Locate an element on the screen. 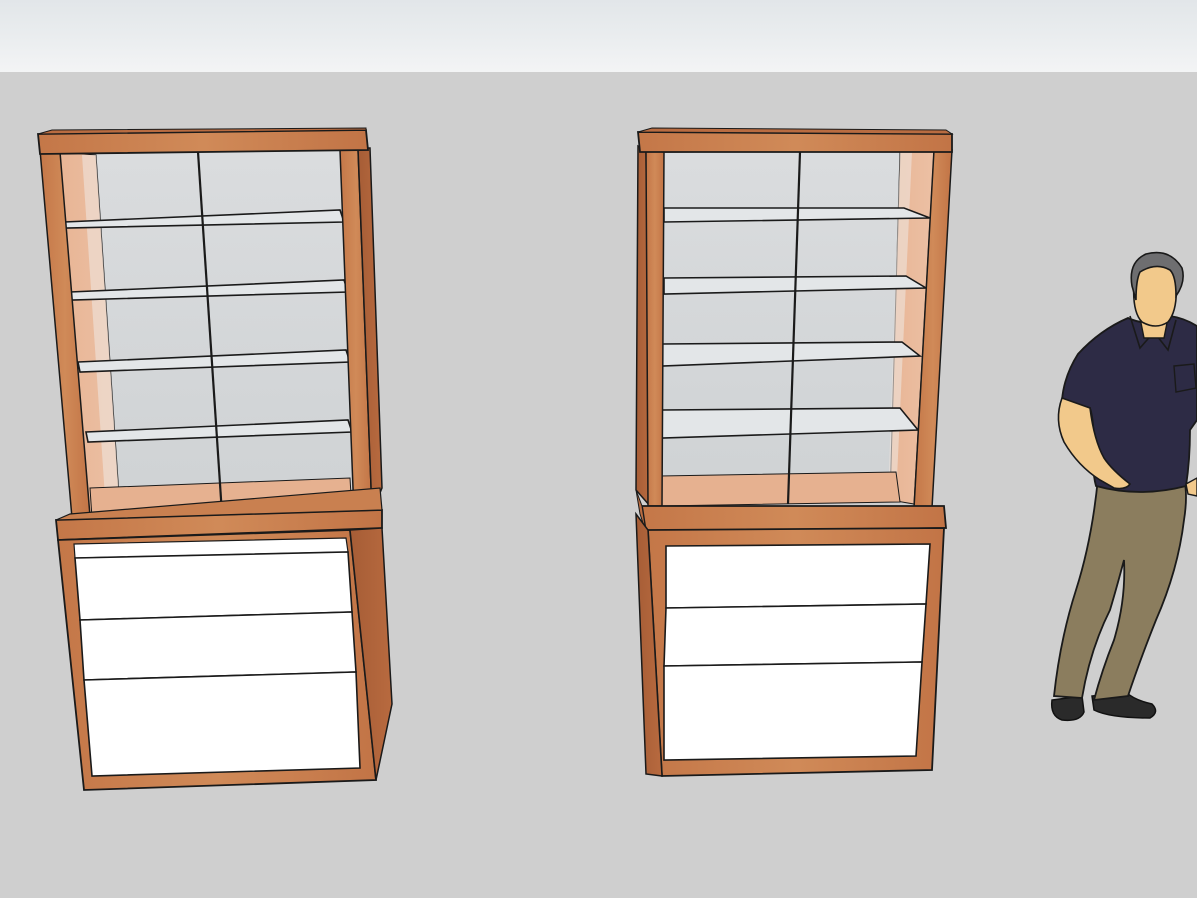 The image size is (1197, 898). person-icon is located at coordinates (1123, 486).